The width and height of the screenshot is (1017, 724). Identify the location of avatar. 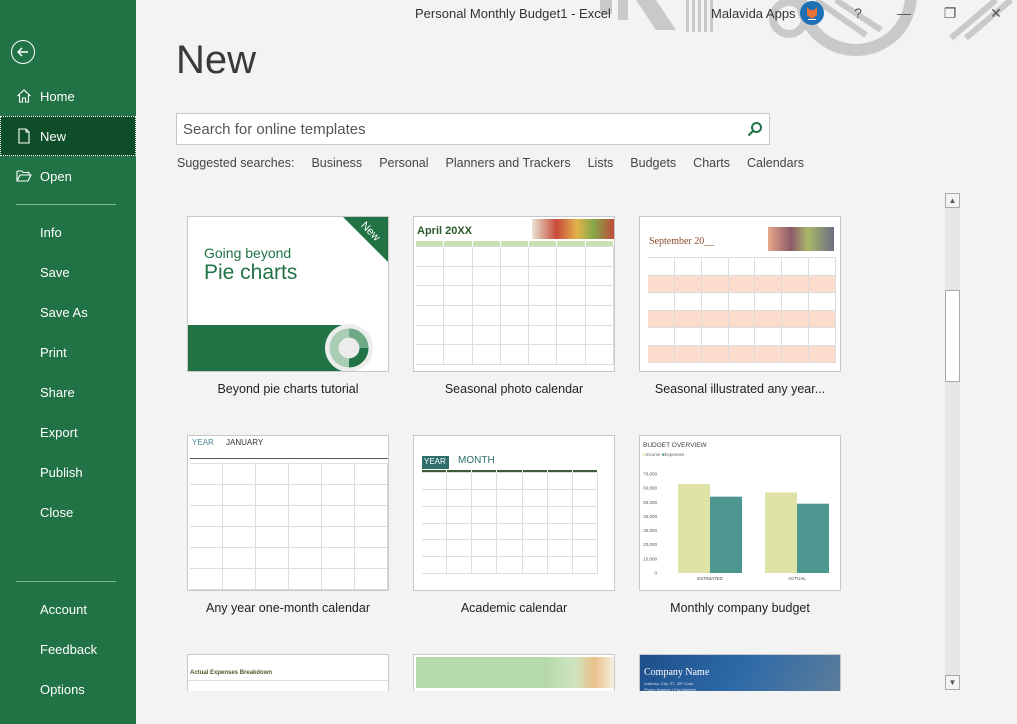
(812, 13).